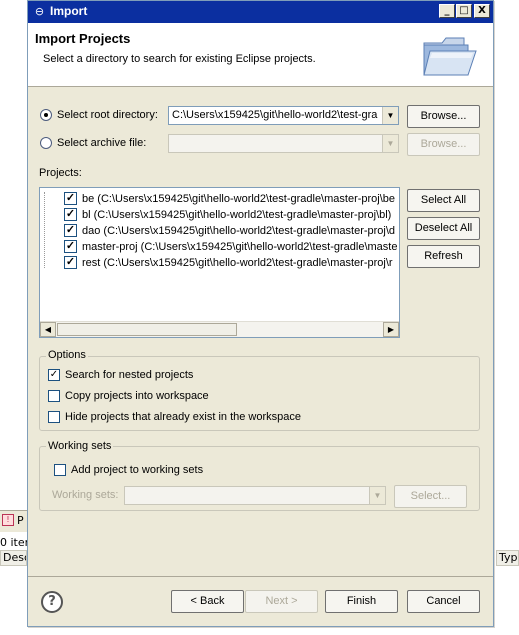 This screenshot has width=519, height=635. I want to click on nested-projects-checkbox: ✓, so click(54, 375).